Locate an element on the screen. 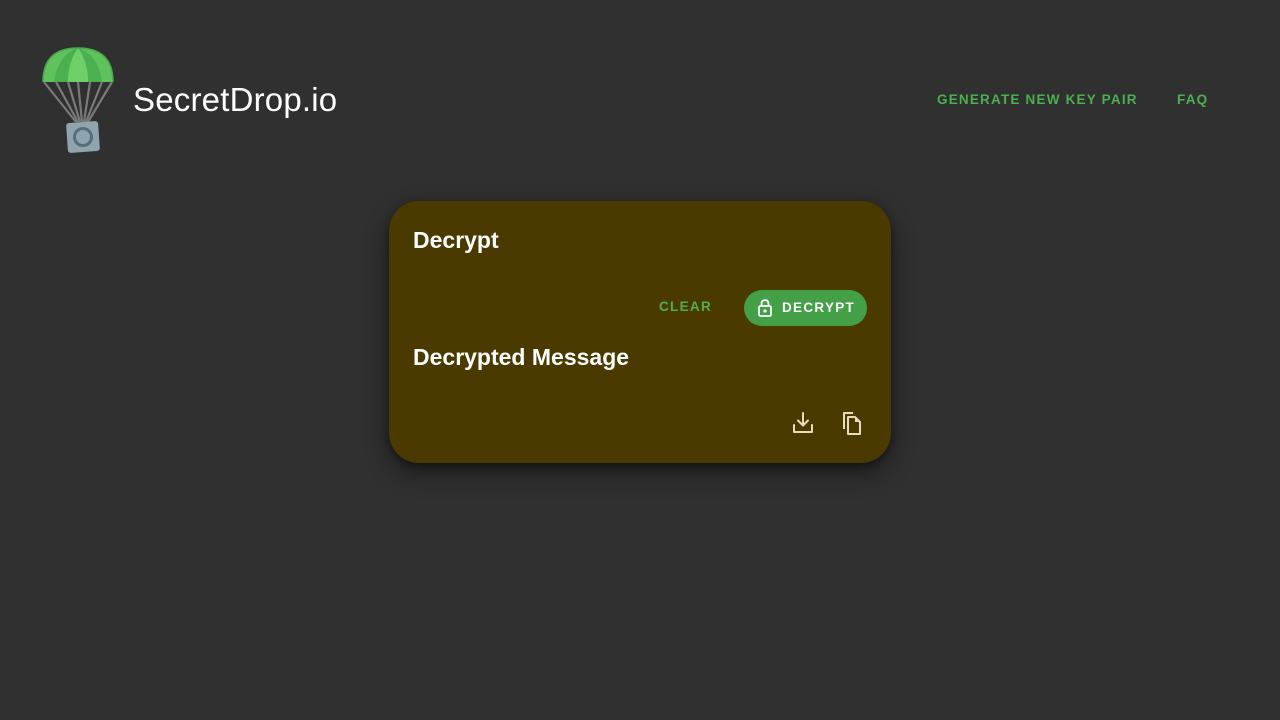 This screenshot has height=720, width=1280. copy-icon is located at coordinates (851, 423).